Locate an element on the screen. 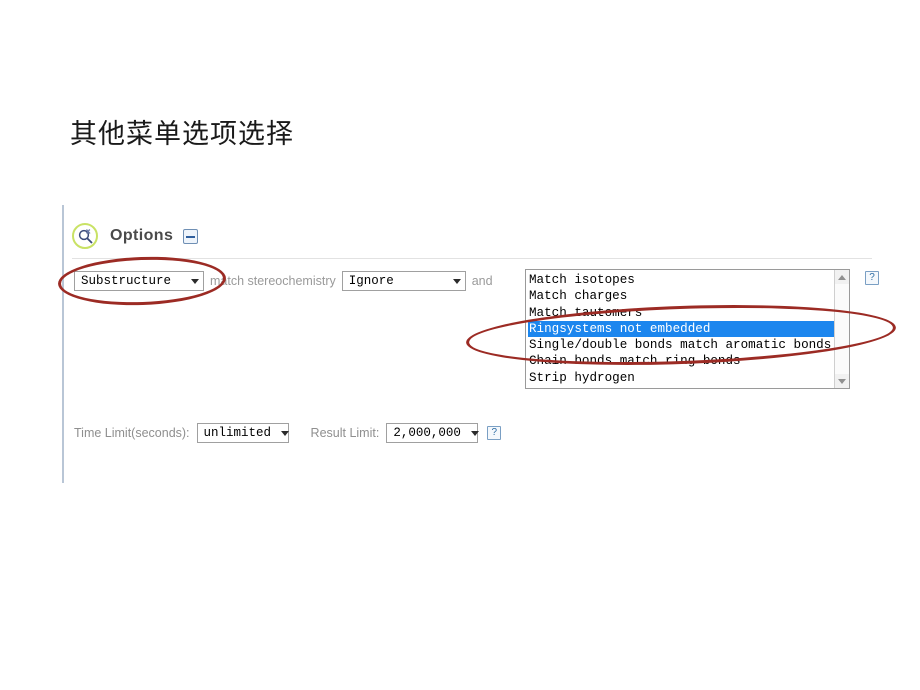 This screenshot has width=920, height=690. result-limit-label: Result Limit: is located at coordinates (345, 433).